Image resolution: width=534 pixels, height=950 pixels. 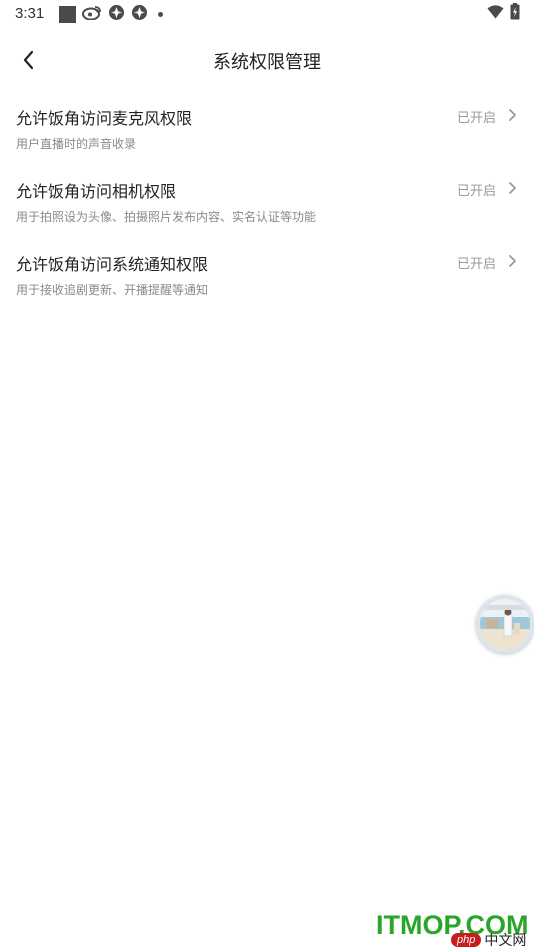 What do you see at coordinates (267, 14) in the screenshot?
I see `status-bar: 3:31` at bounding box center [267, 14].